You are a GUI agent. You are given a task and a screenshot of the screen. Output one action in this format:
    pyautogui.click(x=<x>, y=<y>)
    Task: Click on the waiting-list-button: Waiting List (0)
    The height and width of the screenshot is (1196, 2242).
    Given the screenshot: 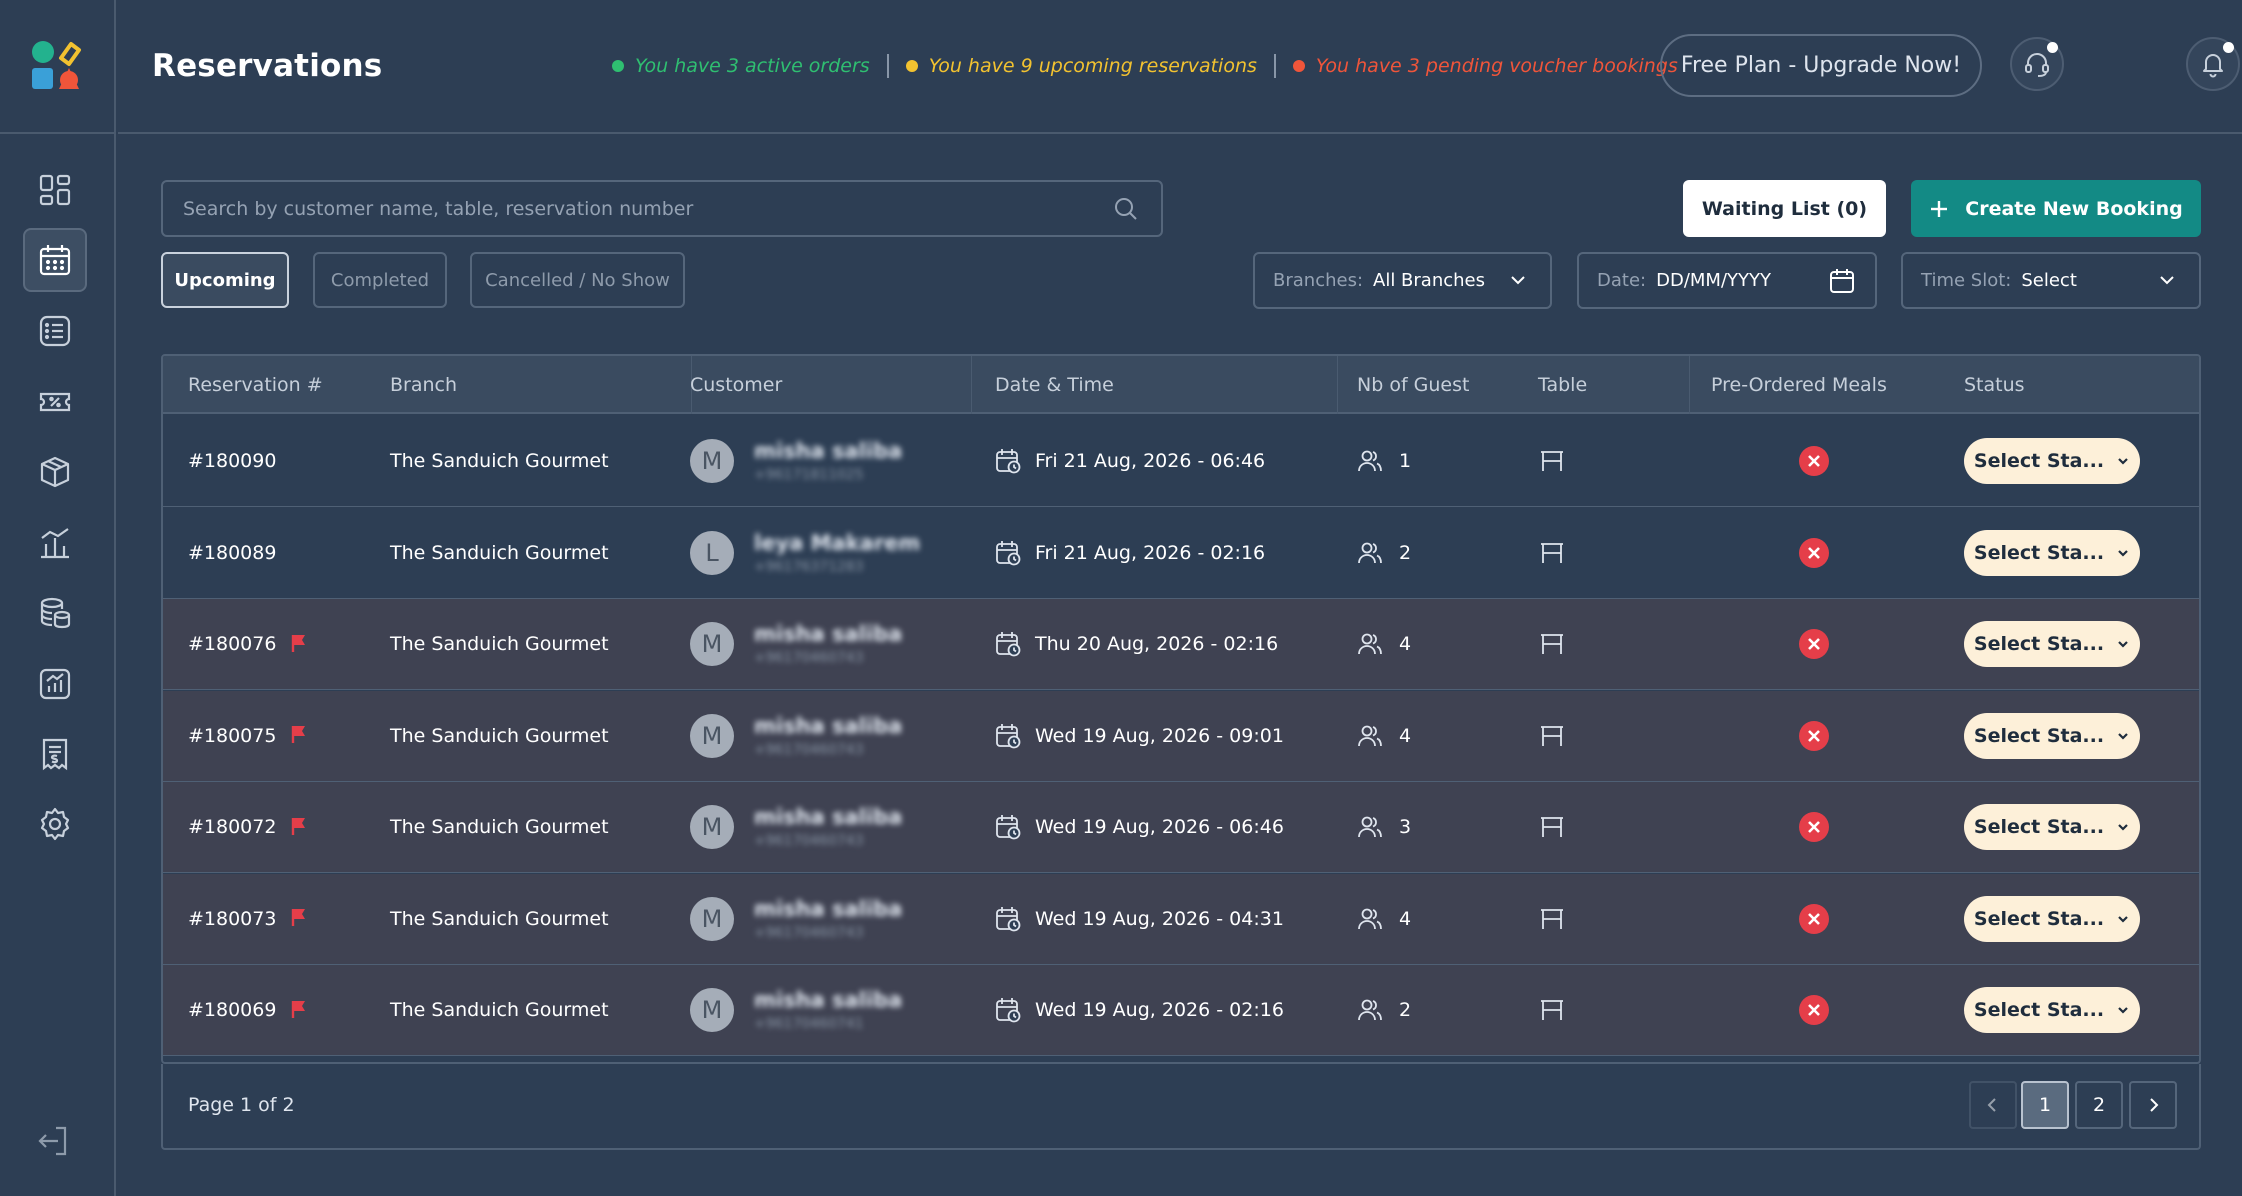 What is the action you would take?
    pyautogui.click(x=1784, y=208)
    